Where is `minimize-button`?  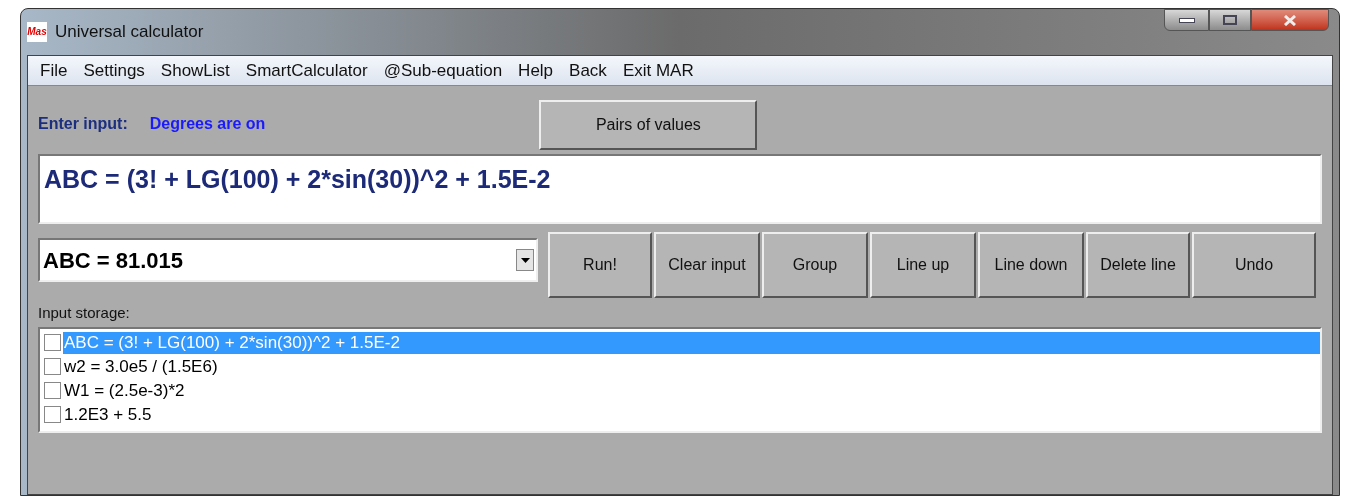 minimize-button is located at coordinates (1186, 20).